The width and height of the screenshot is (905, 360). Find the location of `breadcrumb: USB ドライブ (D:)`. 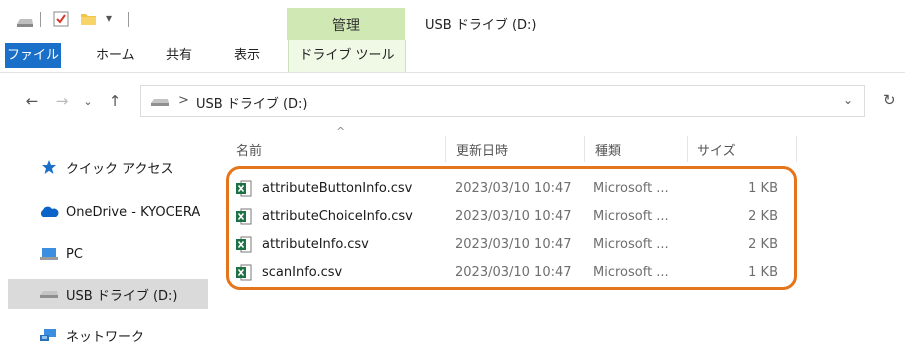

breadcrumb: USB ドライブ (D:) is located at coordinates (251, 102).